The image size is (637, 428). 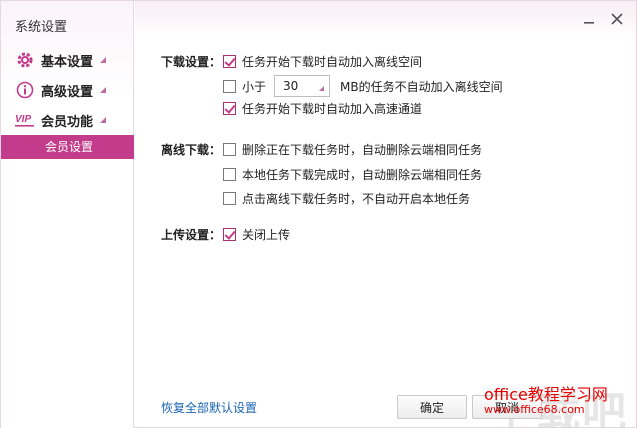 What do you see at coordinates (322, 88) in the screenshot?
I see `stepper-arrow-icon` at bounding box center [322, 88].